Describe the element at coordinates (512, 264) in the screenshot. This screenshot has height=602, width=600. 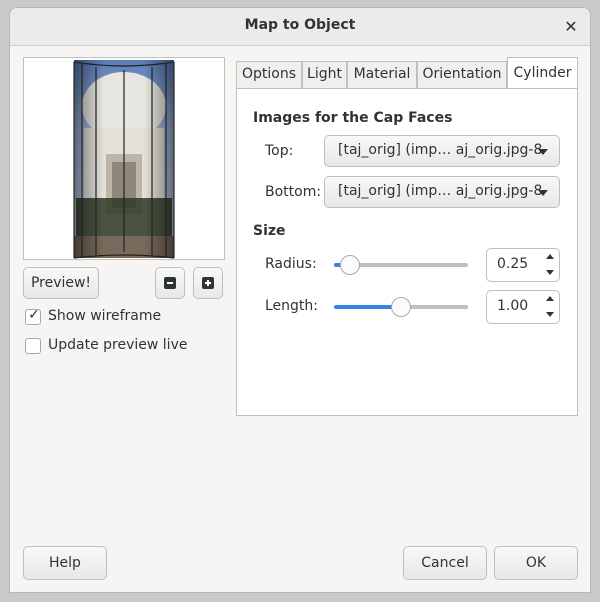
I see `radius-value: 0.25` at that location.